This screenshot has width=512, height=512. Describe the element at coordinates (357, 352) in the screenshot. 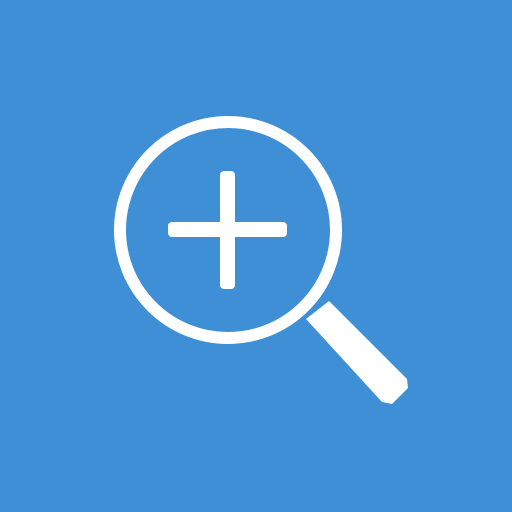

I see `magnifier-handle` at that location.